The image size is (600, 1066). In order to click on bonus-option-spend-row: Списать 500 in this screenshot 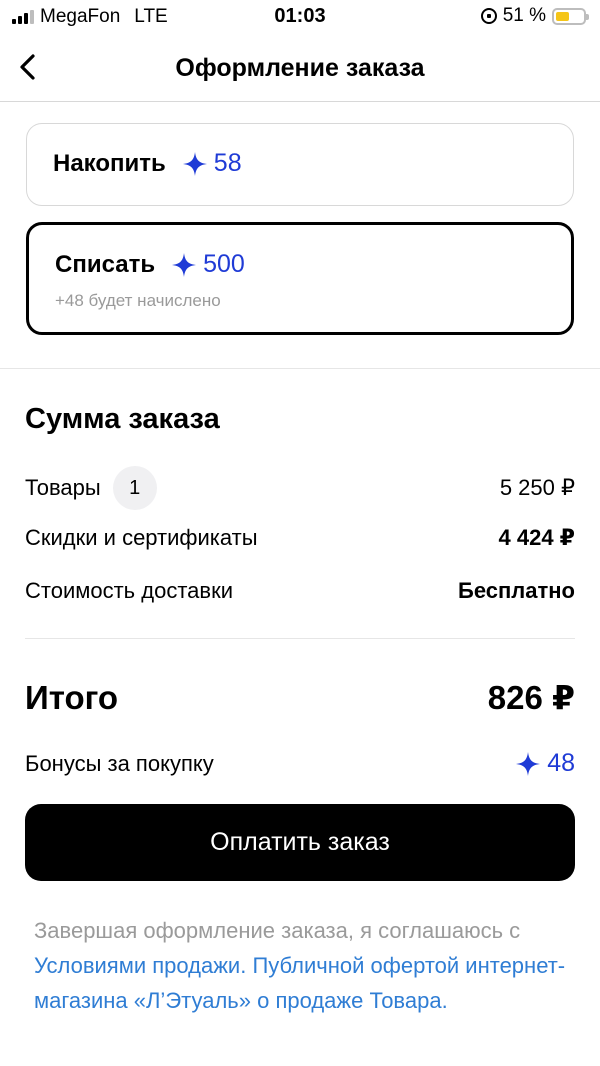, I will do `click(150, 264)`.